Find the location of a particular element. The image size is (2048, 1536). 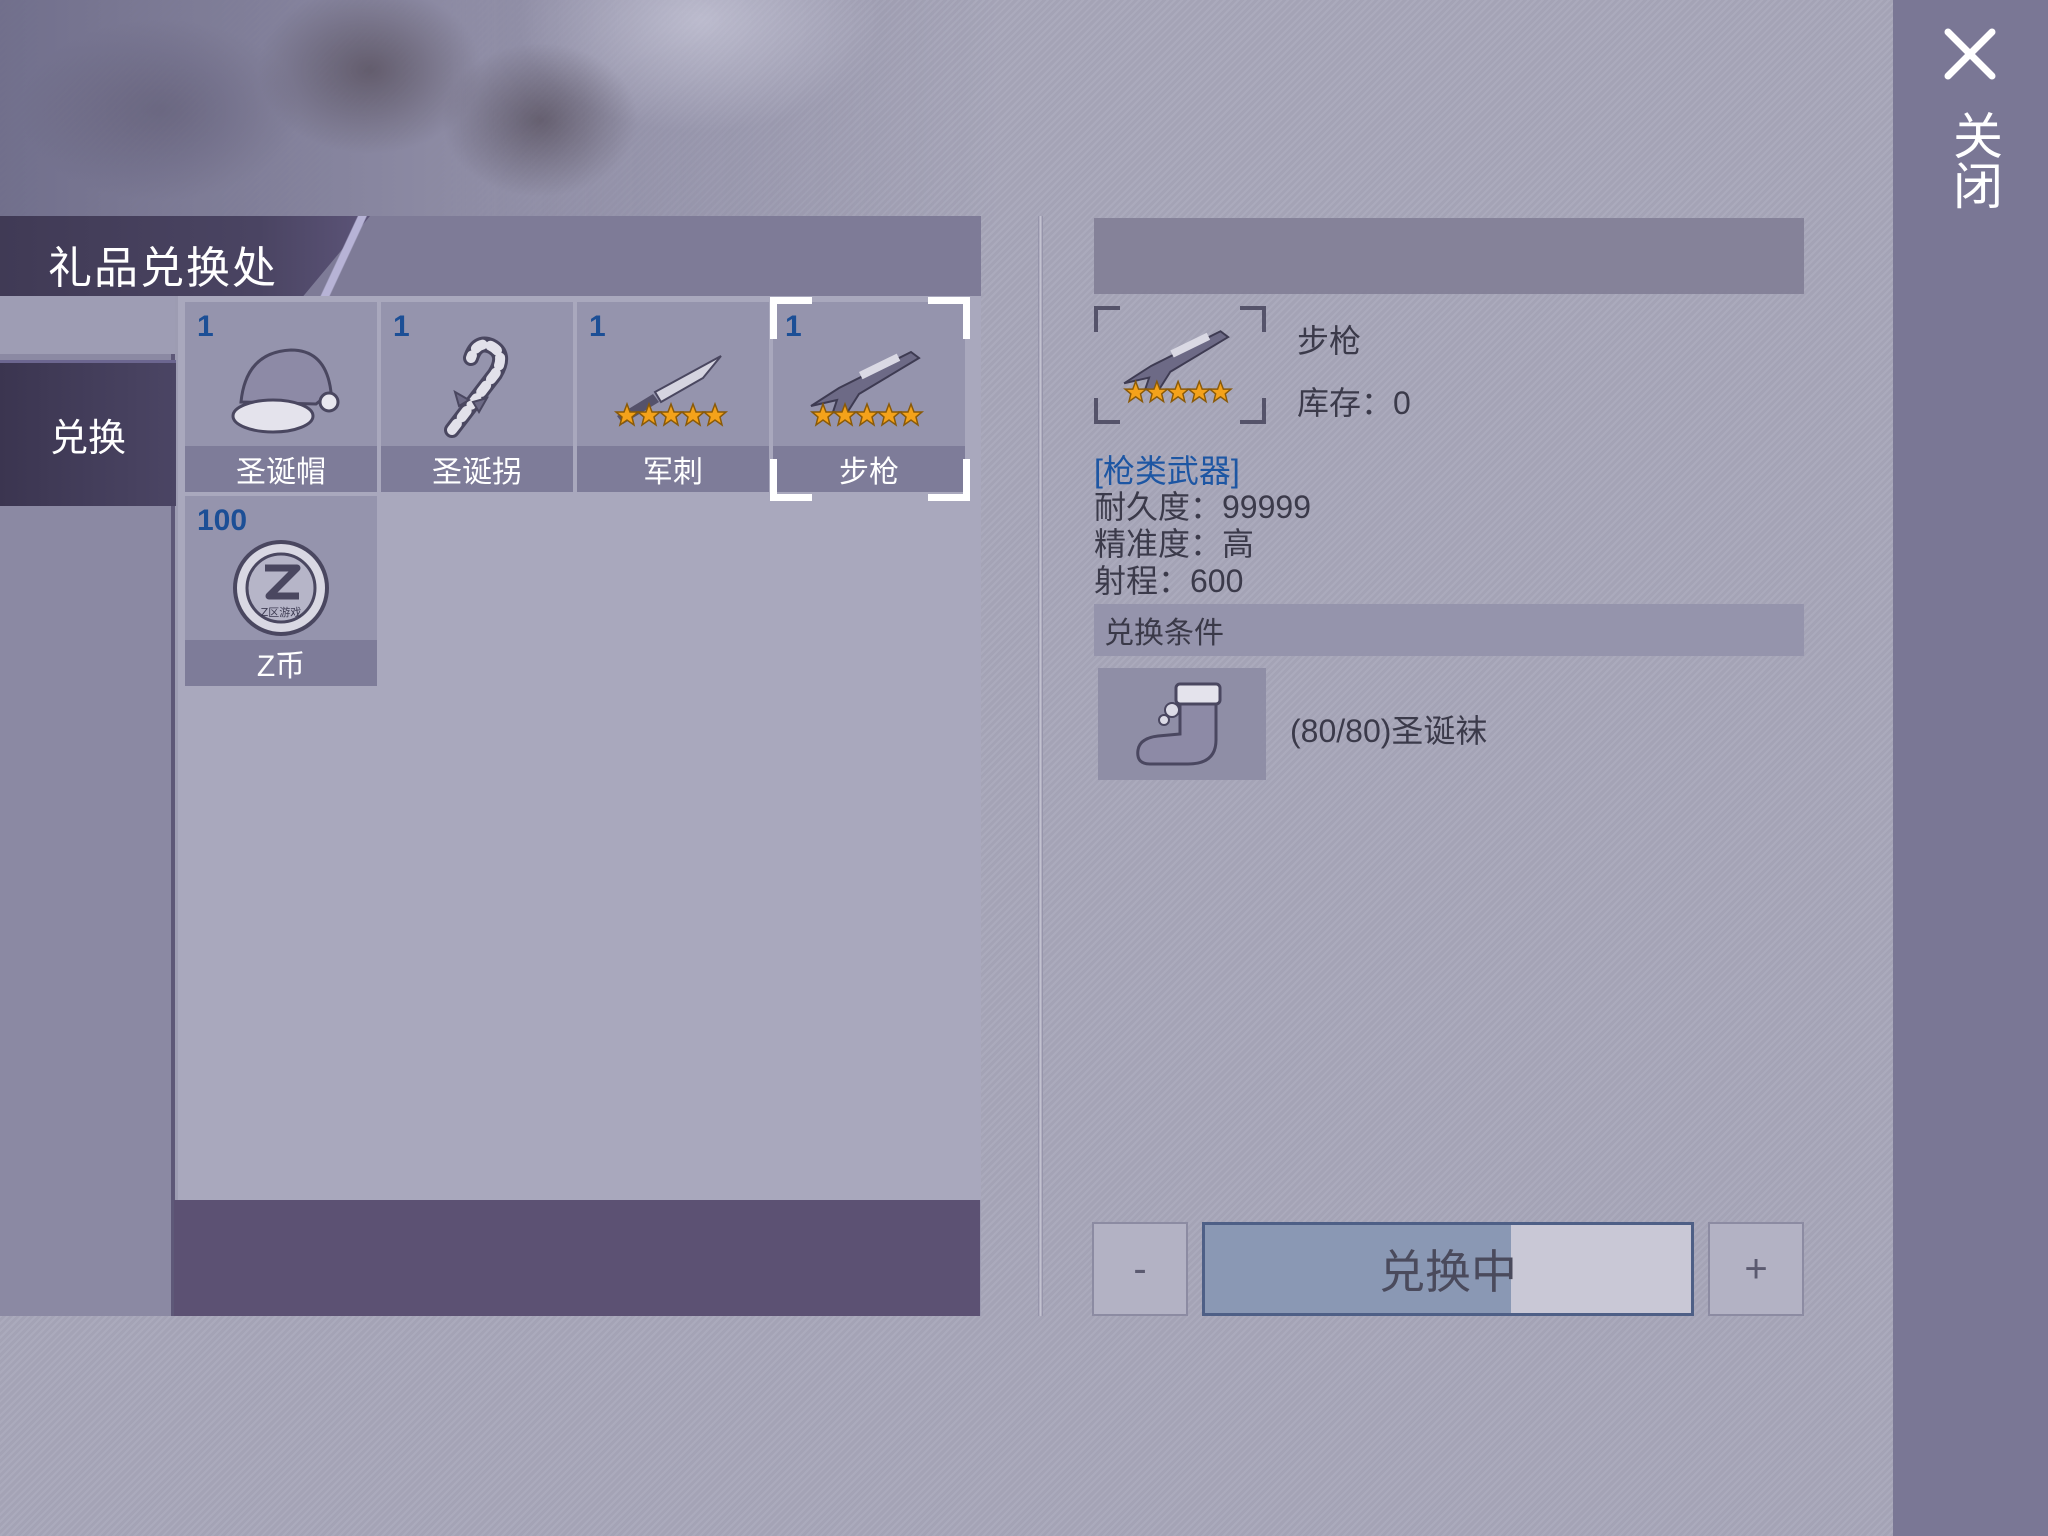

item-z-coin: 100 Z区游戏 Z币 is located at coordinates (281, 591).